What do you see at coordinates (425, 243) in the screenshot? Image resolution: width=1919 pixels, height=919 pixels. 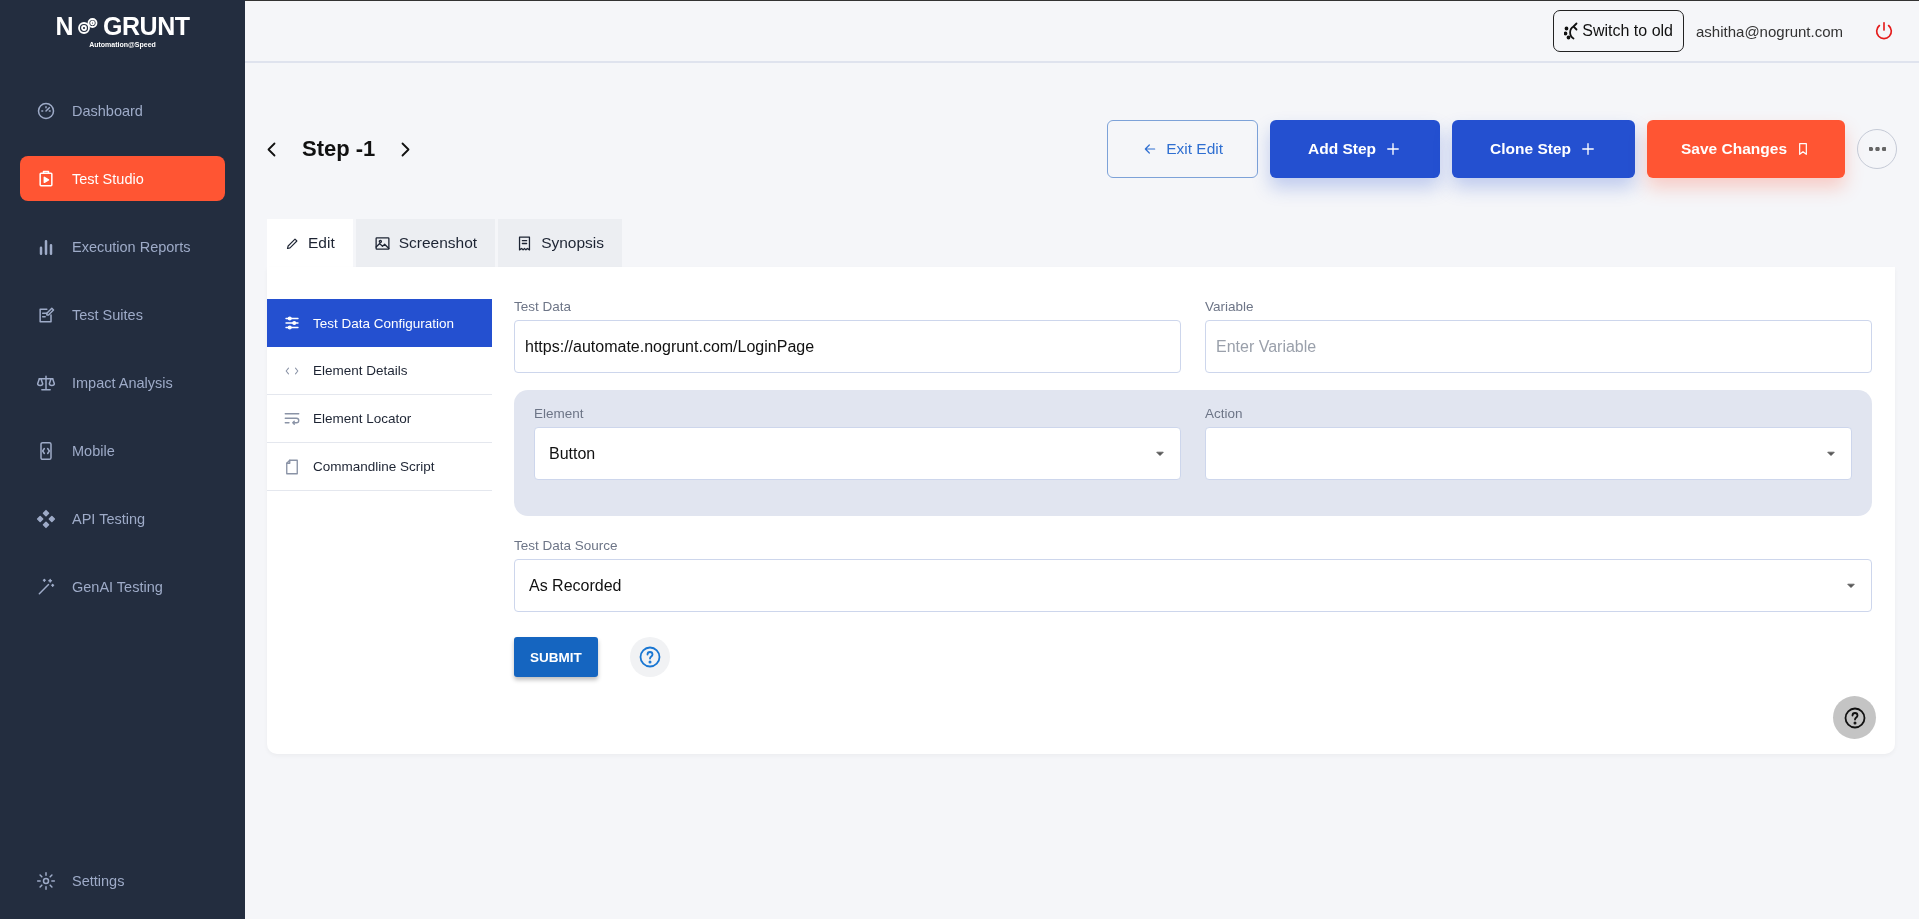 I see `tab: Screenshot` at bounding box center [425, 243].